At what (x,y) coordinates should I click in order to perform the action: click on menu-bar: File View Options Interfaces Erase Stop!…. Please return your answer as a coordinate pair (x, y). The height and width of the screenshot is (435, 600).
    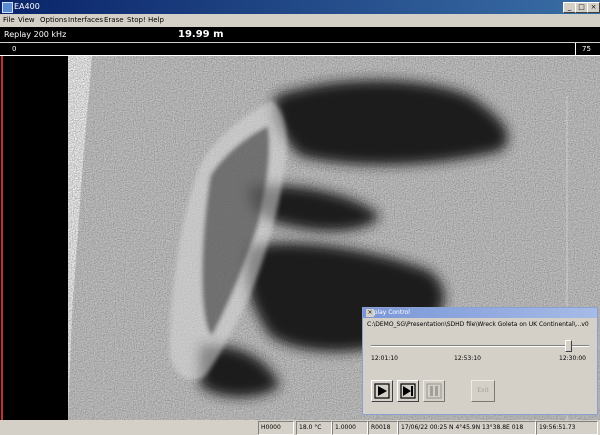
    Looking at the image, I should click on (300, 20).